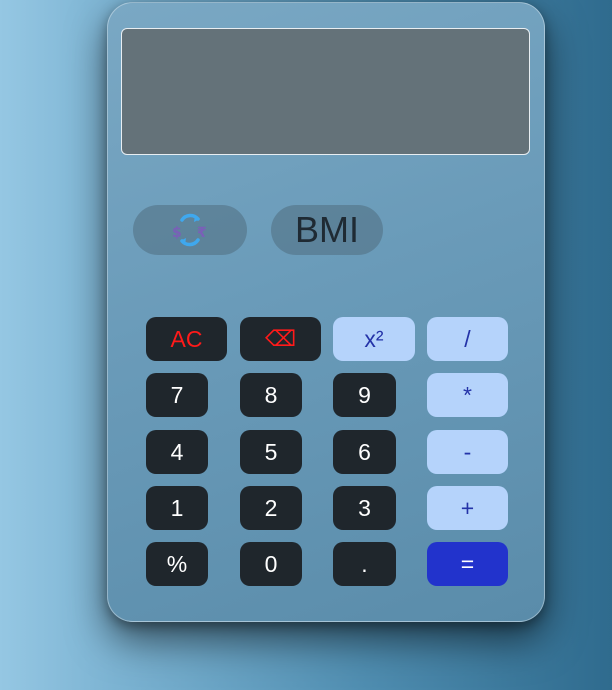 The height and width of the screenshot is (690, 612). Describe the element at coordinates (364, 508) in the screenshot. I see `digit-3-button: 3` at that location.